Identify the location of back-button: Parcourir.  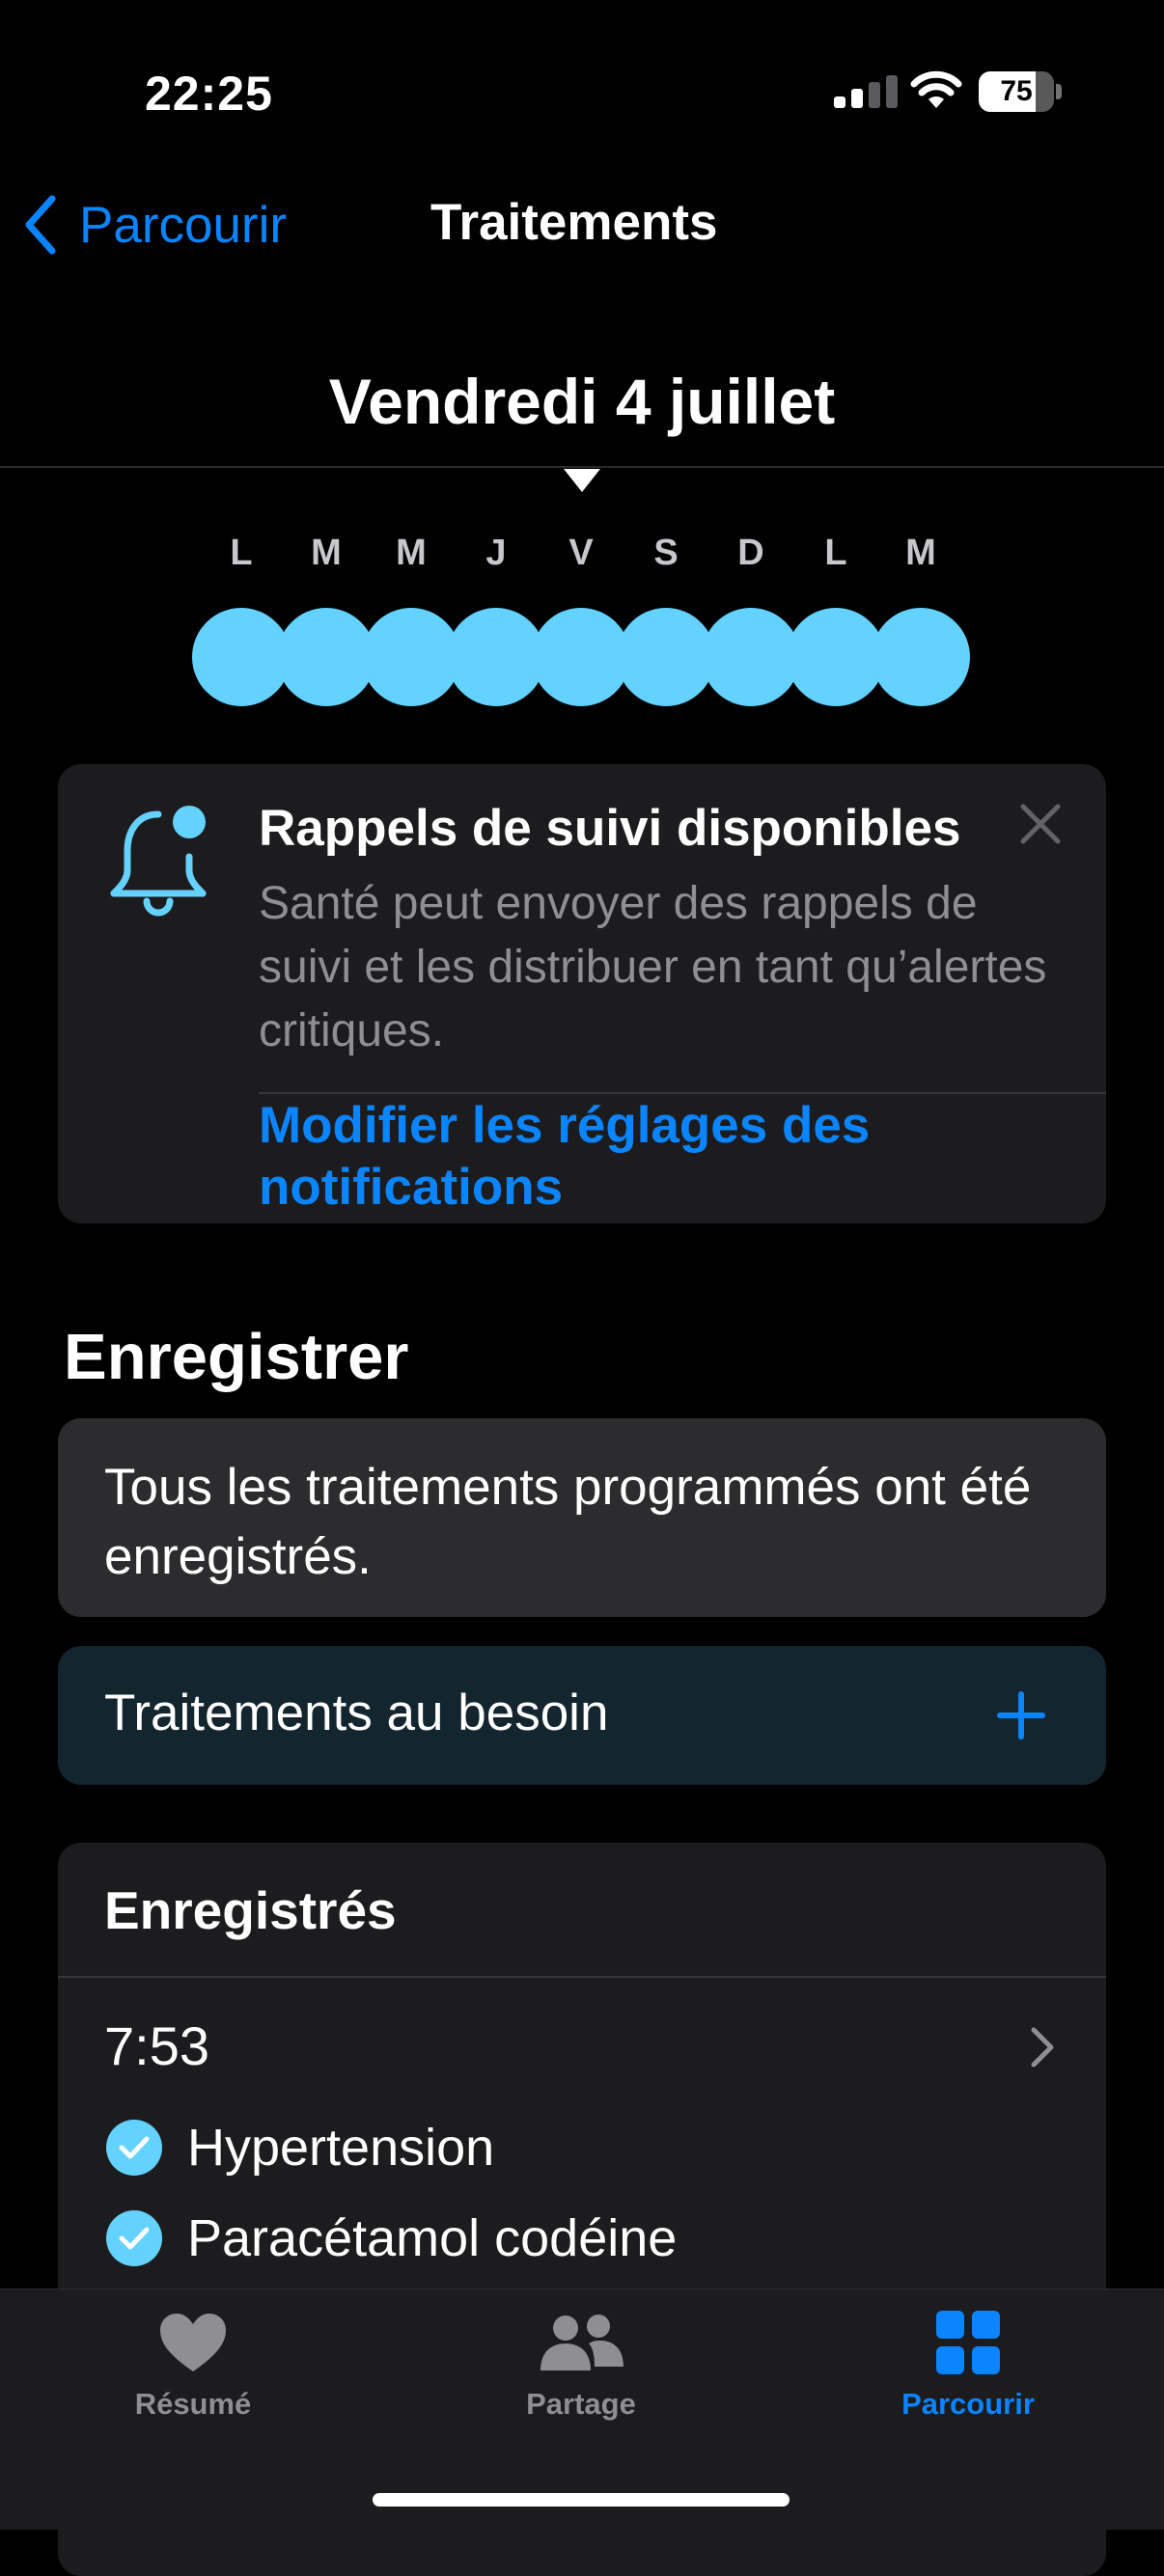
(154, 225).